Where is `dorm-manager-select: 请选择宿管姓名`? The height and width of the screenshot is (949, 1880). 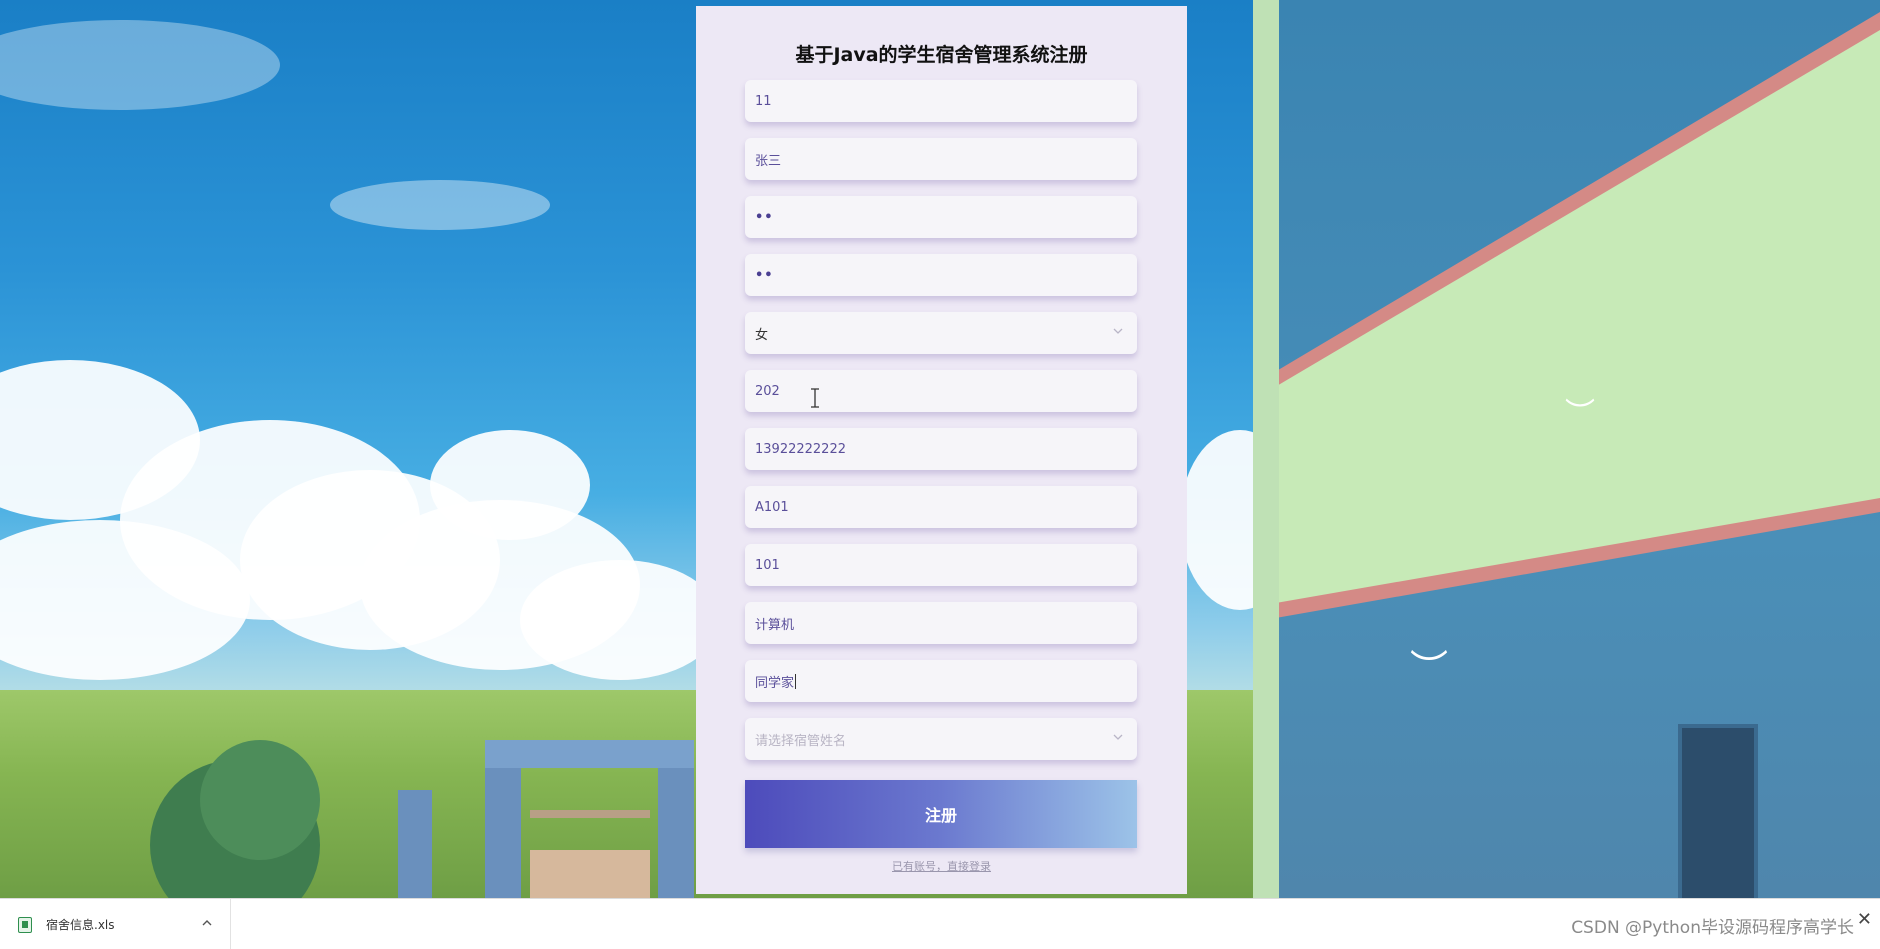
dorm-manager-select: 请选择宿管姓名 is located at coordinates (941, 739).